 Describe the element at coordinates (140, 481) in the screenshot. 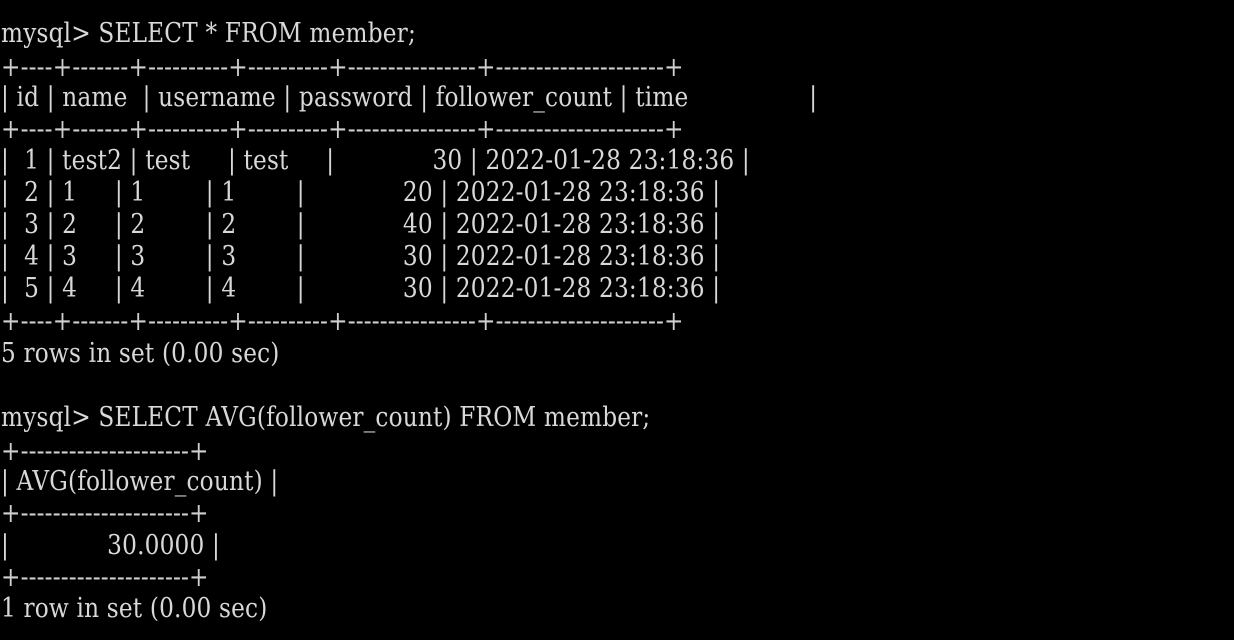

I see `avg-table-header-row: | AVG(follower_count) |` at that location.